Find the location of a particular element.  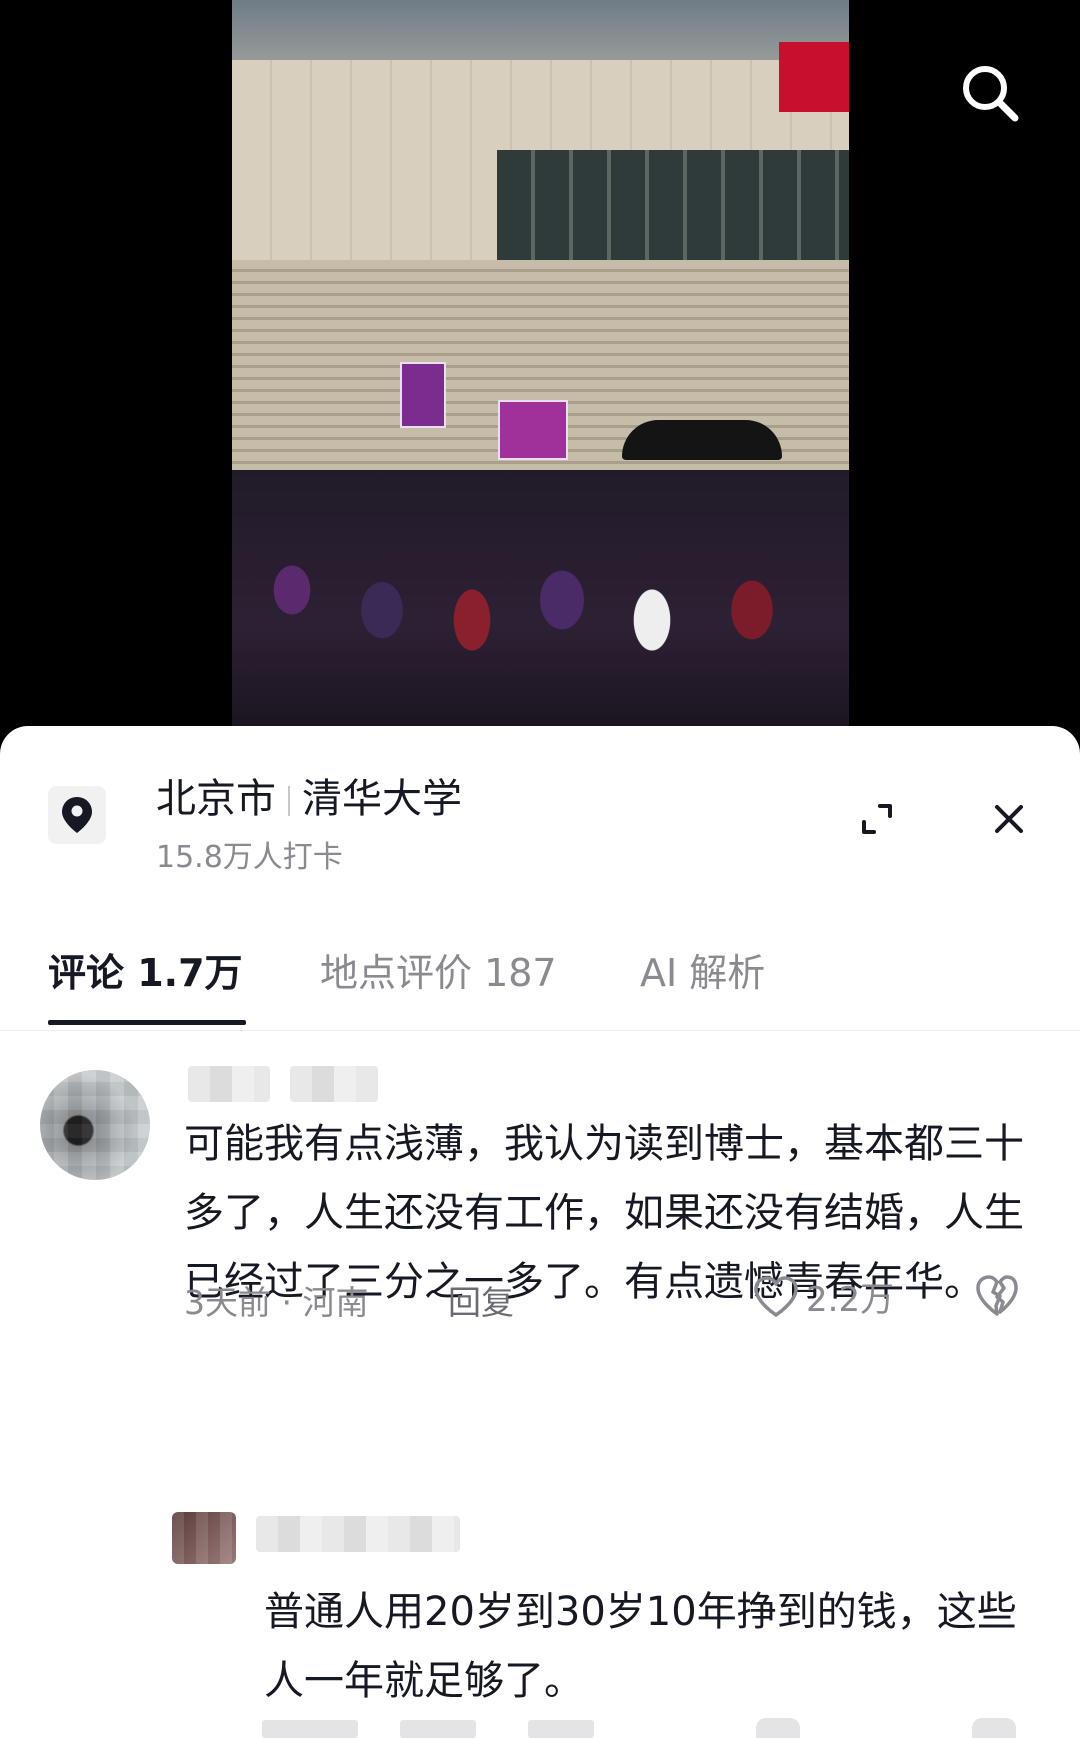

location-icon-box is located at coordinates (77, 815).